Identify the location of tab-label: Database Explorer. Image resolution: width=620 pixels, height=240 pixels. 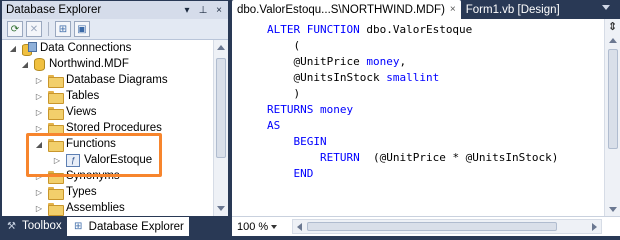
(136, 226).